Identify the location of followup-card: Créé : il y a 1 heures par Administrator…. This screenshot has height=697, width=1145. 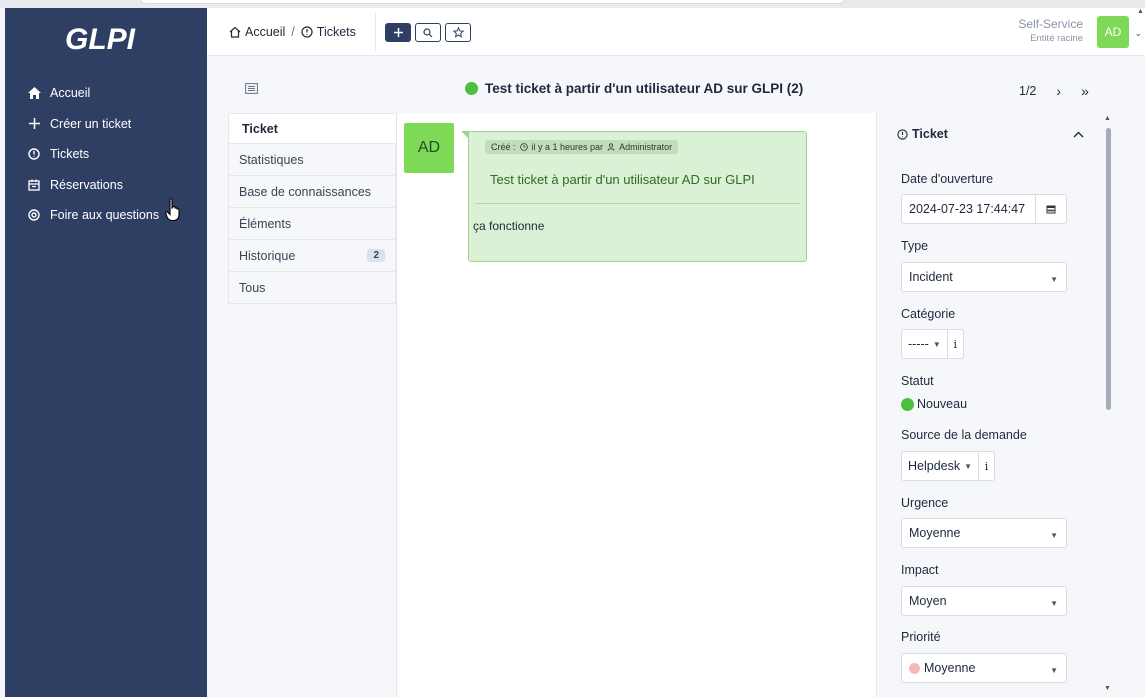
(634, 196).